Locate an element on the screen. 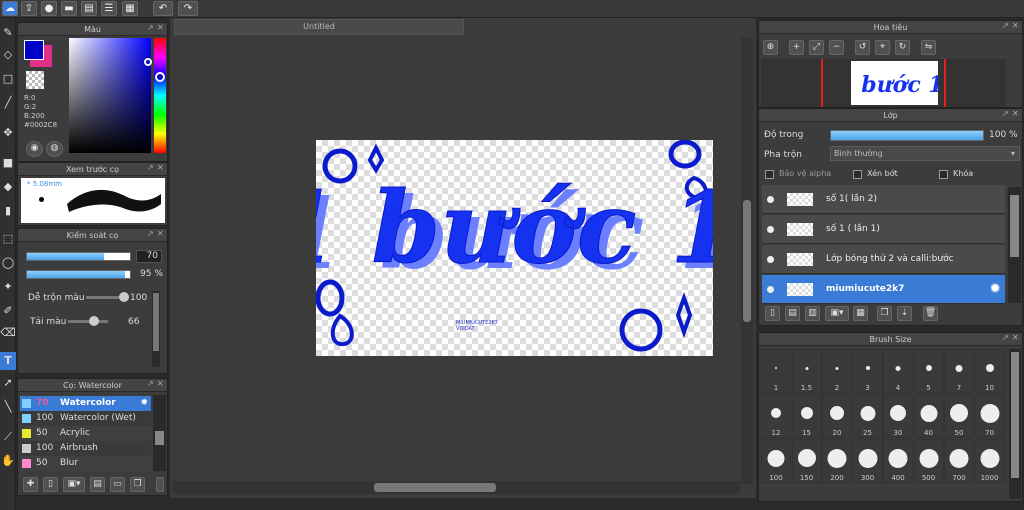 Image resolution: width=1024 pixels, height=510 pixels. add-dropdown-icon: ▣▾ is located at coordinates (74, 484).